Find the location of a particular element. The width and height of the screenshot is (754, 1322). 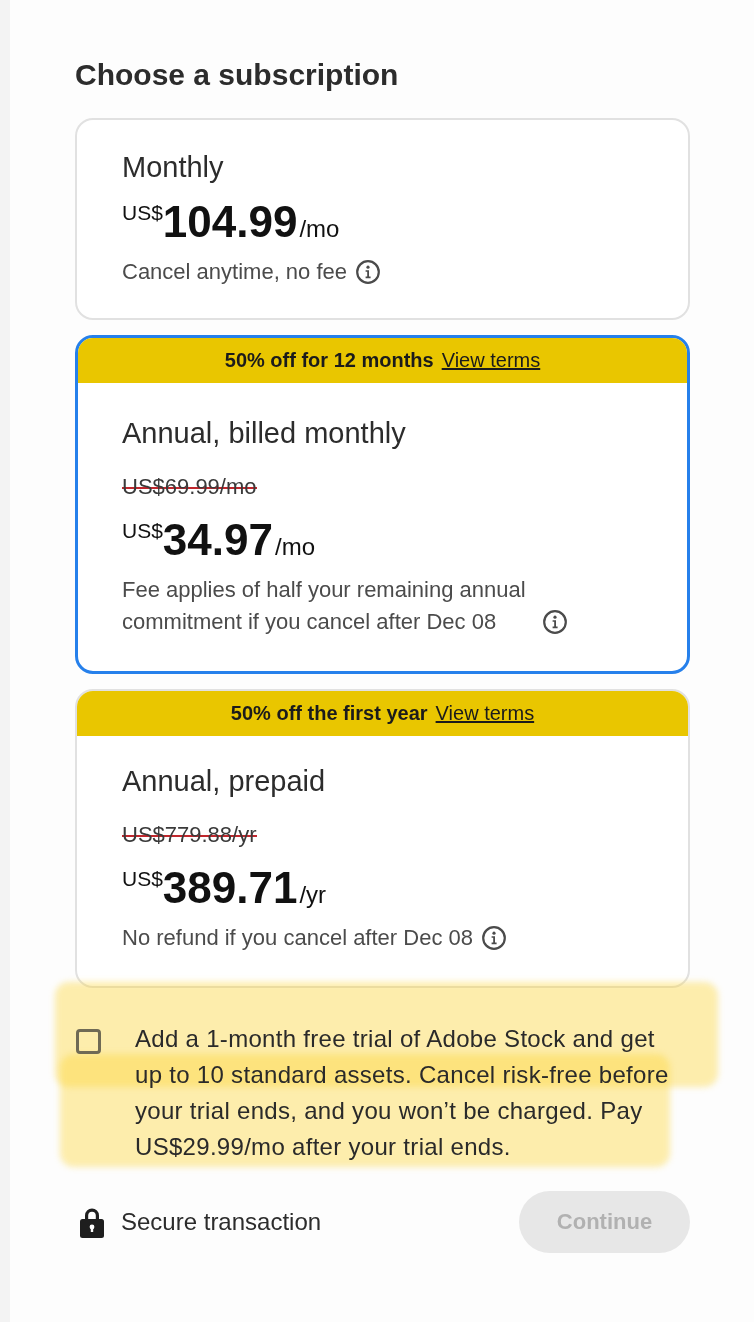

lock-icon is located at coordinates (92, 1222).